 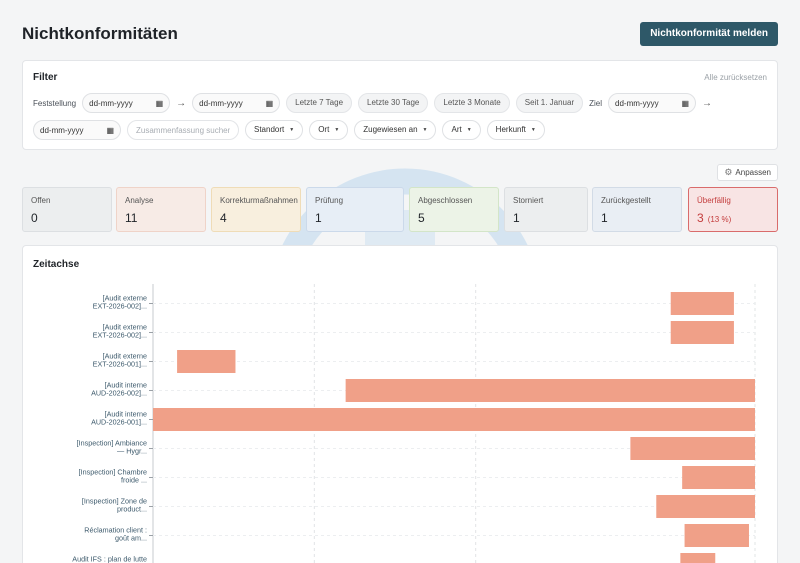 I want to click on status-label: Prüfung, so click(x=329, y=200).